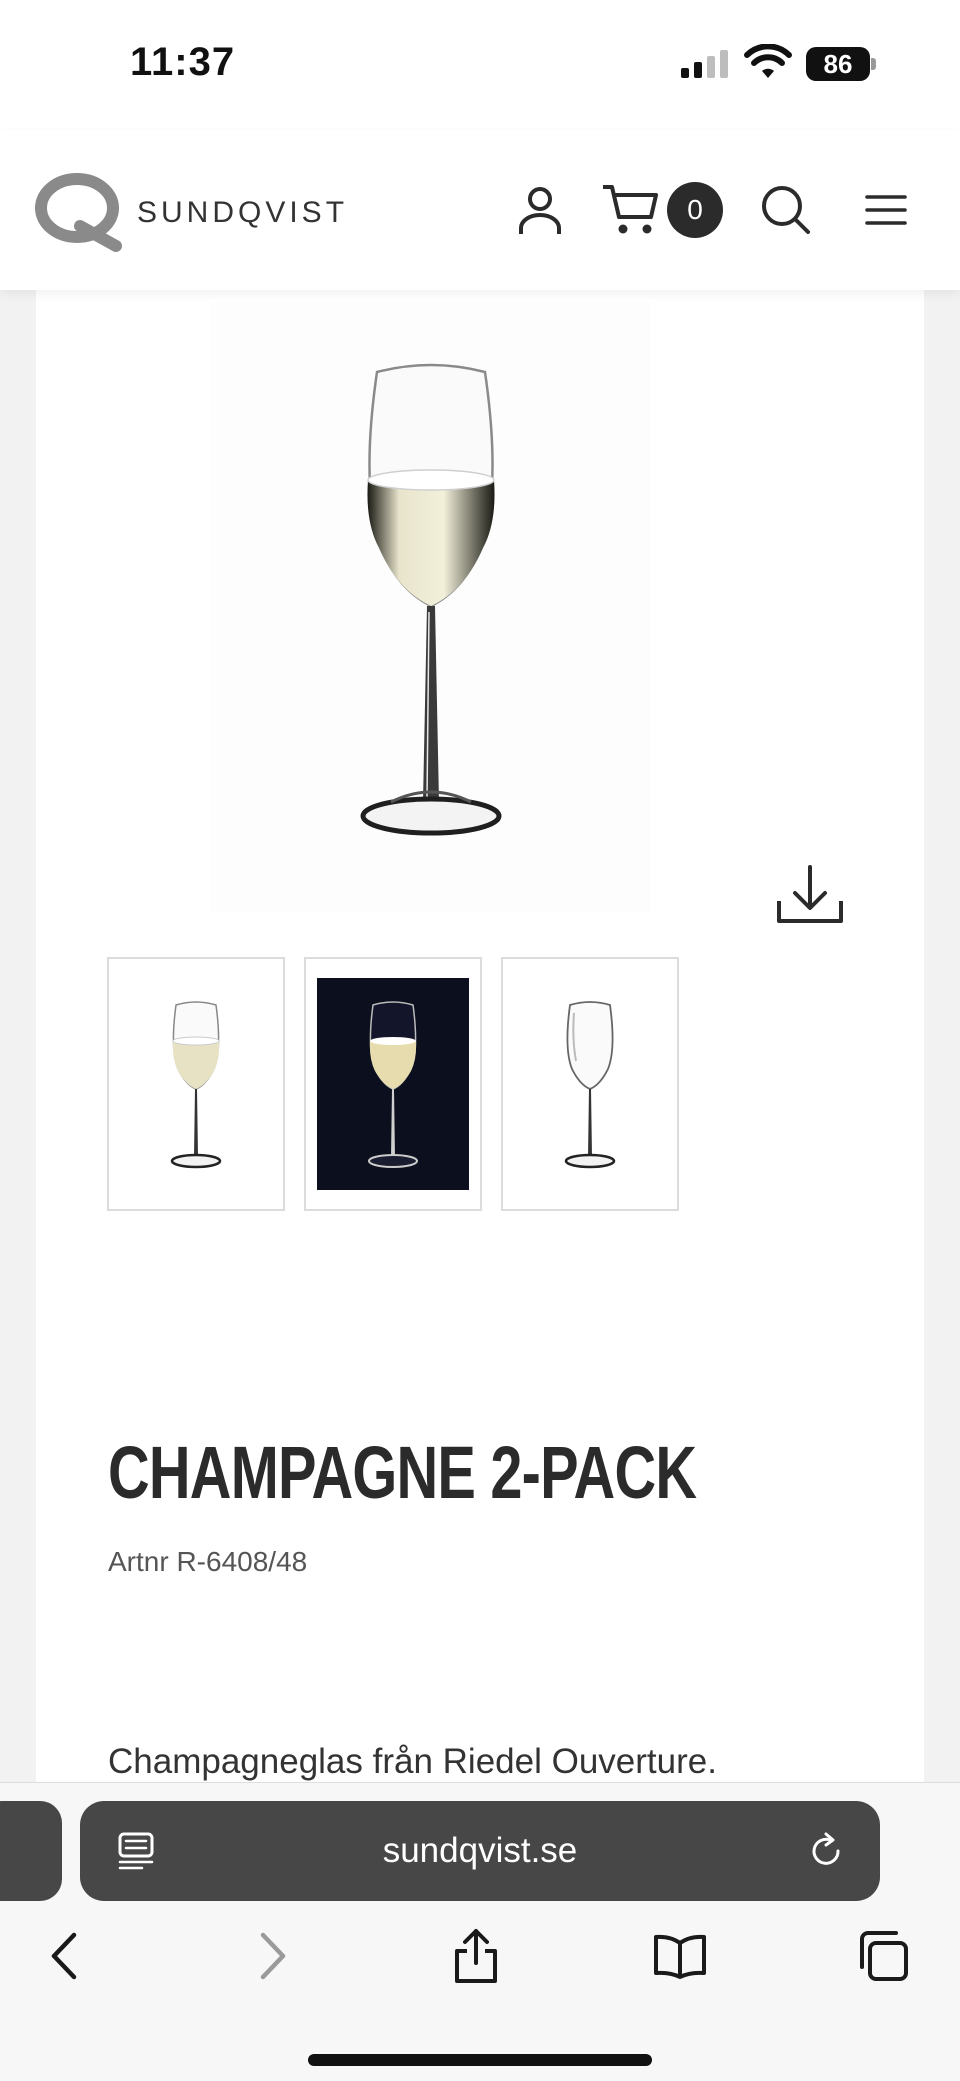 Image resolution: width=960 pixels, height=2081 pixels. I want to click on search-icon, so click(786, 210).